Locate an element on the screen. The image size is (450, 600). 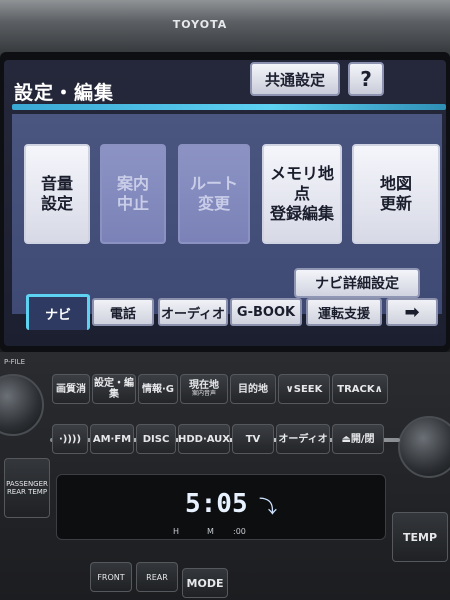
track-up-label: TRACK∧ is located at coordinates (360, 389).